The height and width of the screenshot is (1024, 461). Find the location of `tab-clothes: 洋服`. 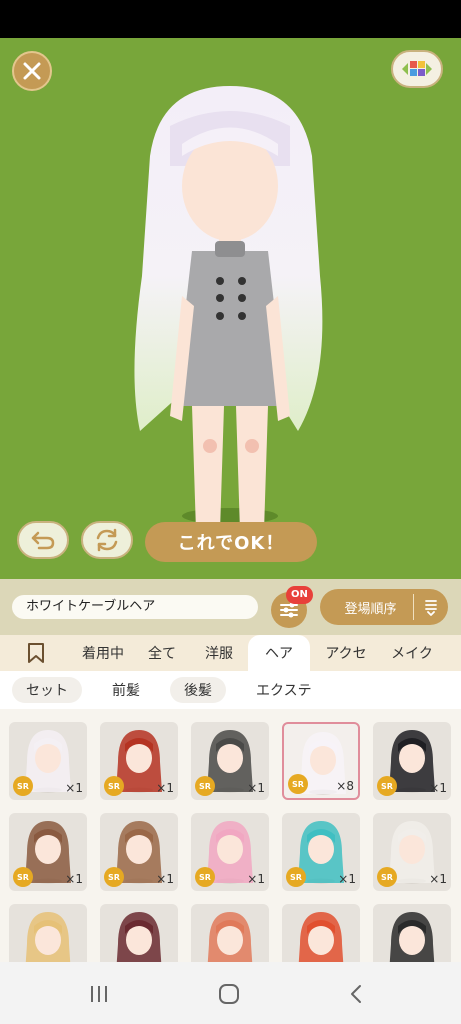

tab-clothes: 洋服 is located at coordinates (219, 653).